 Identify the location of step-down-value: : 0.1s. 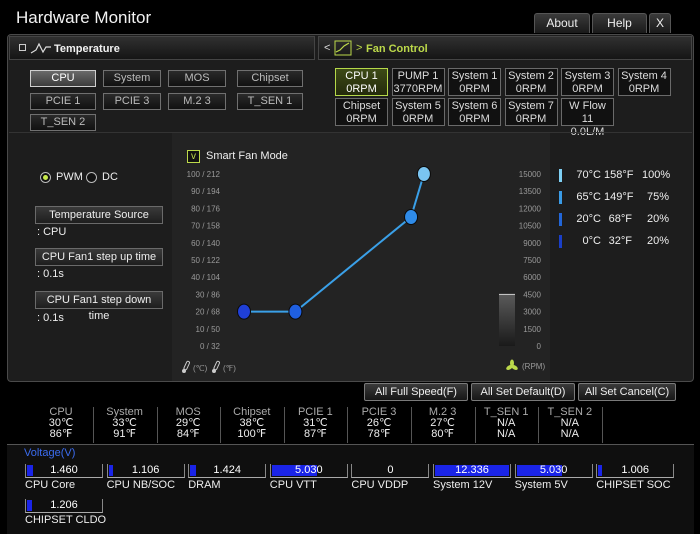
(50, 318).